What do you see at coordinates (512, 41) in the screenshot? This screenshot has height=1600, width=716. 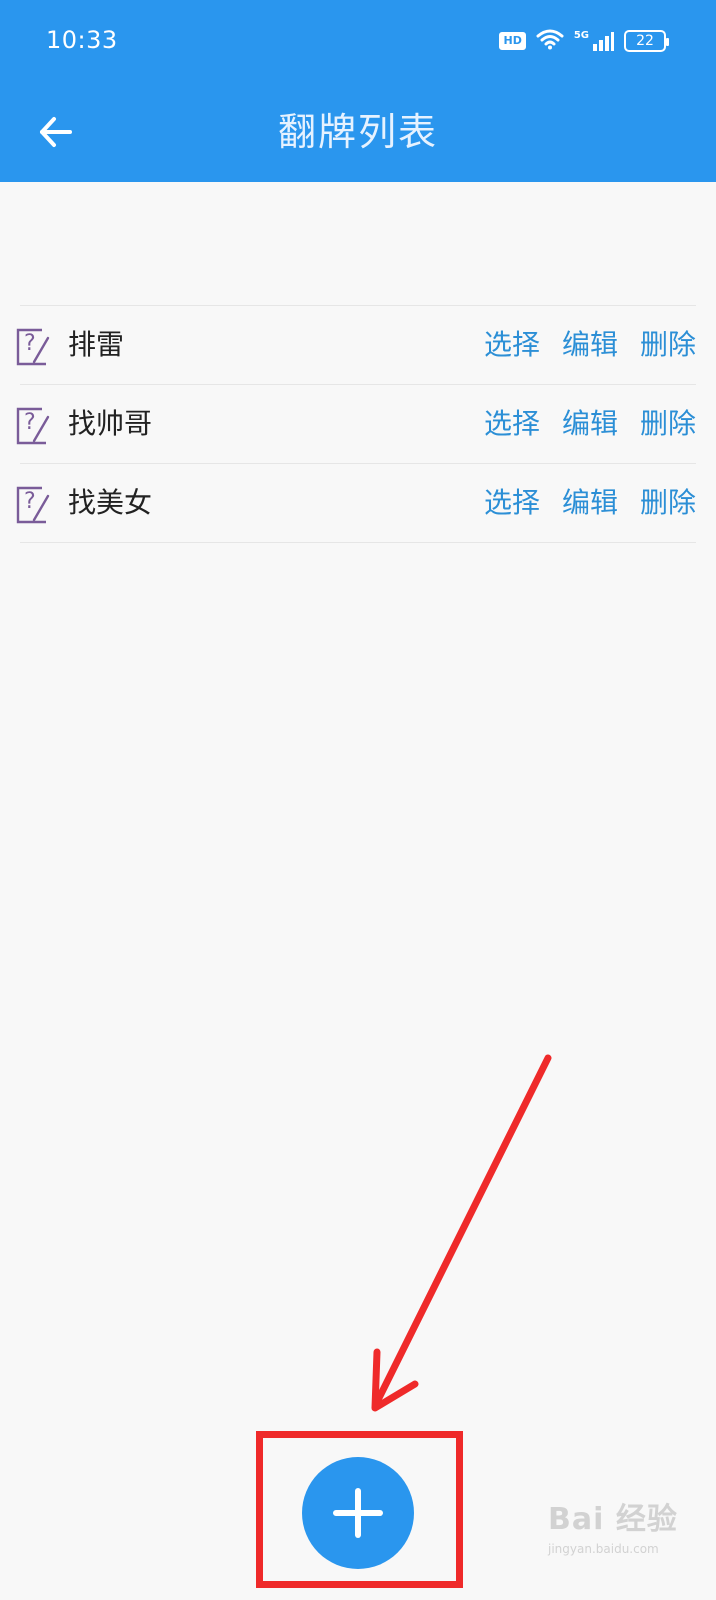 I see `hd-icon: HD` at bounding box center [512, 41].